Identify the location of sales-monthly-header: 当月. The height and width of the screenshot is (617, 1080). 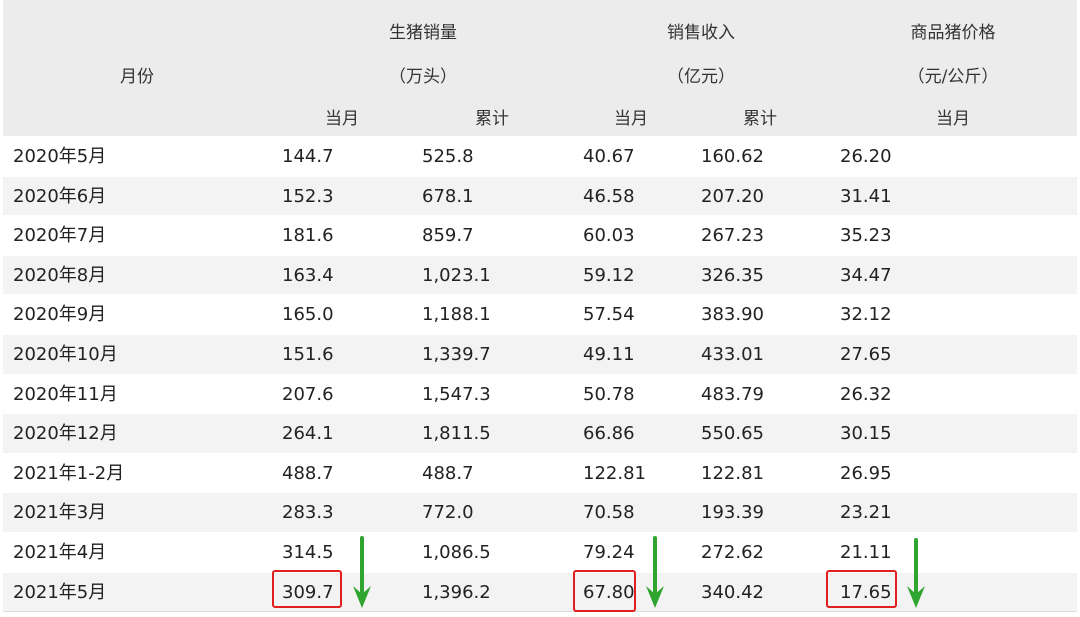
(342, 119).